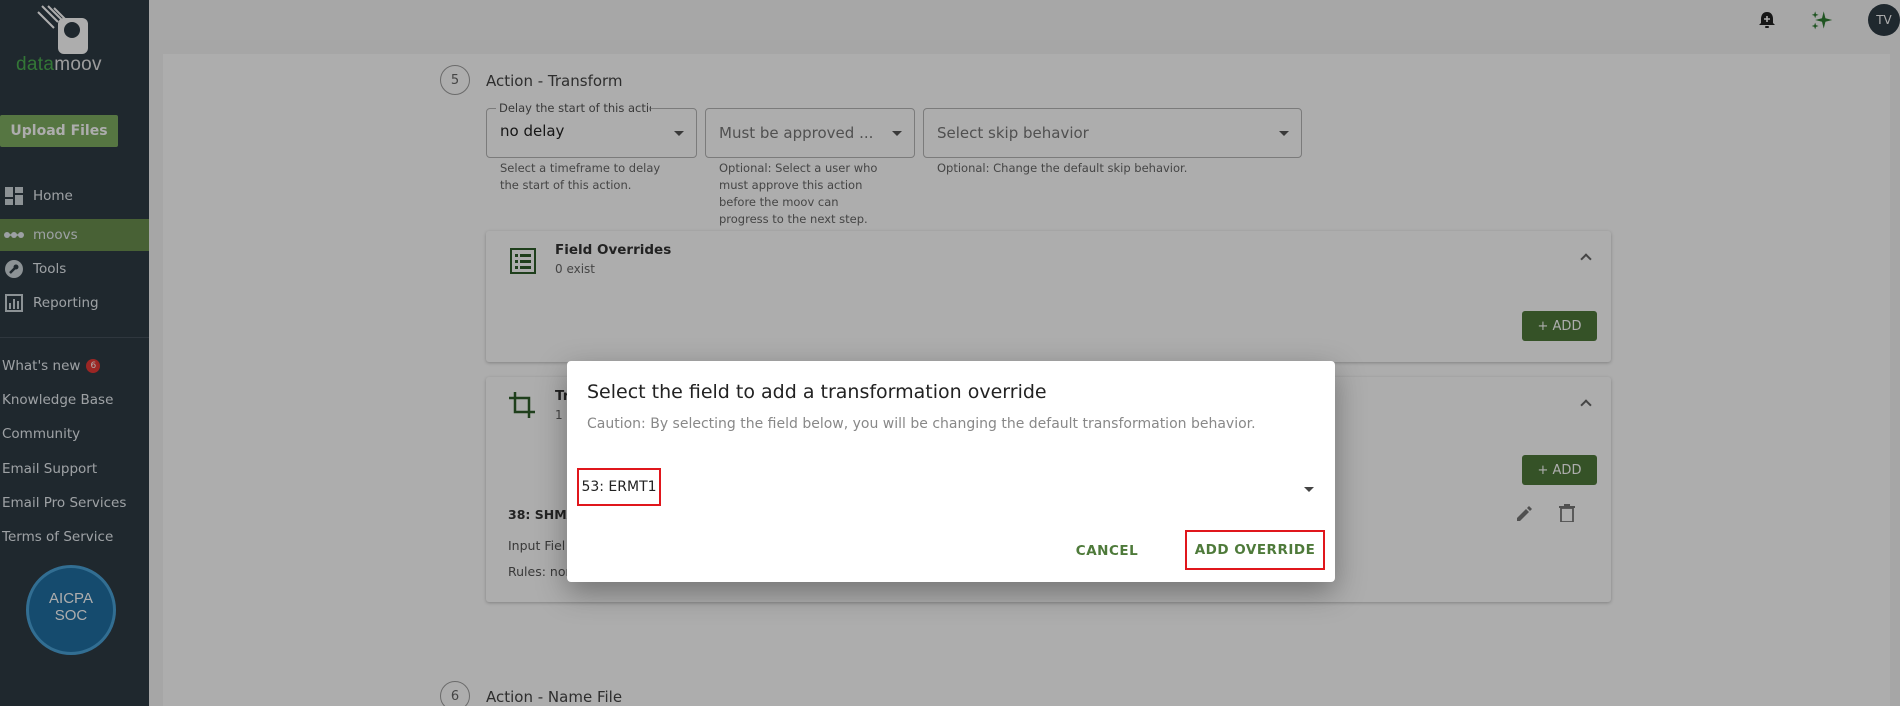  I want to click on field-select-value: 53: ERMT1, so click(619, 487).